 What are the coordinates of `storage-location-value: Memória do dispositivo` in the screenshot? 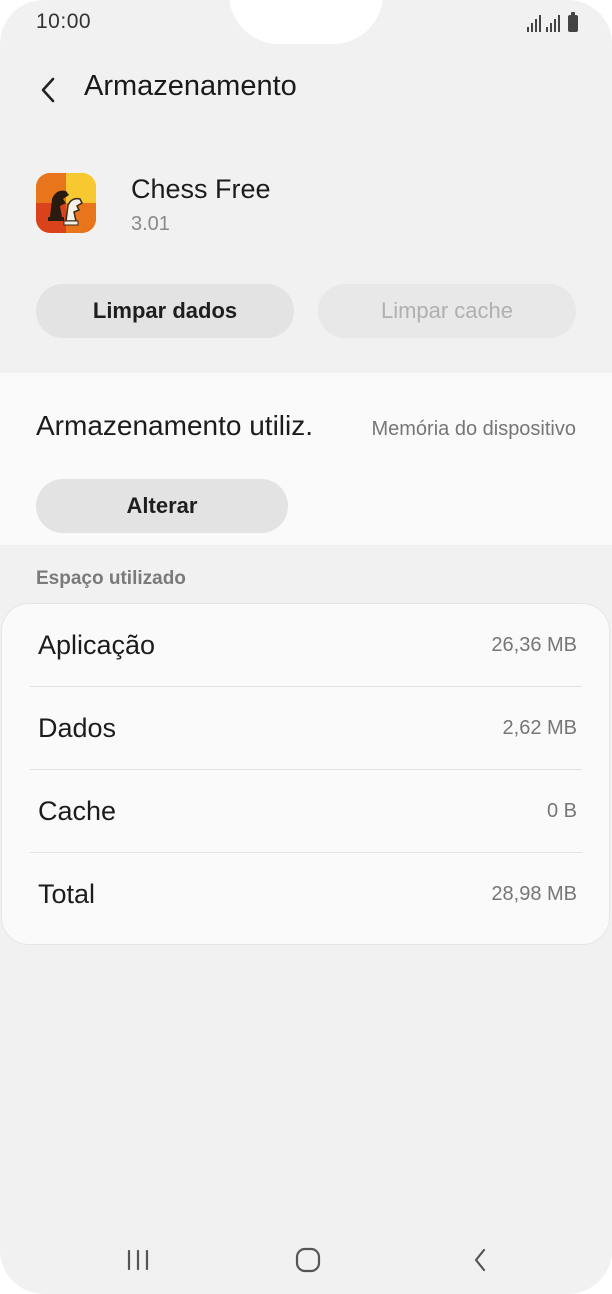 It's located at (473, 429).